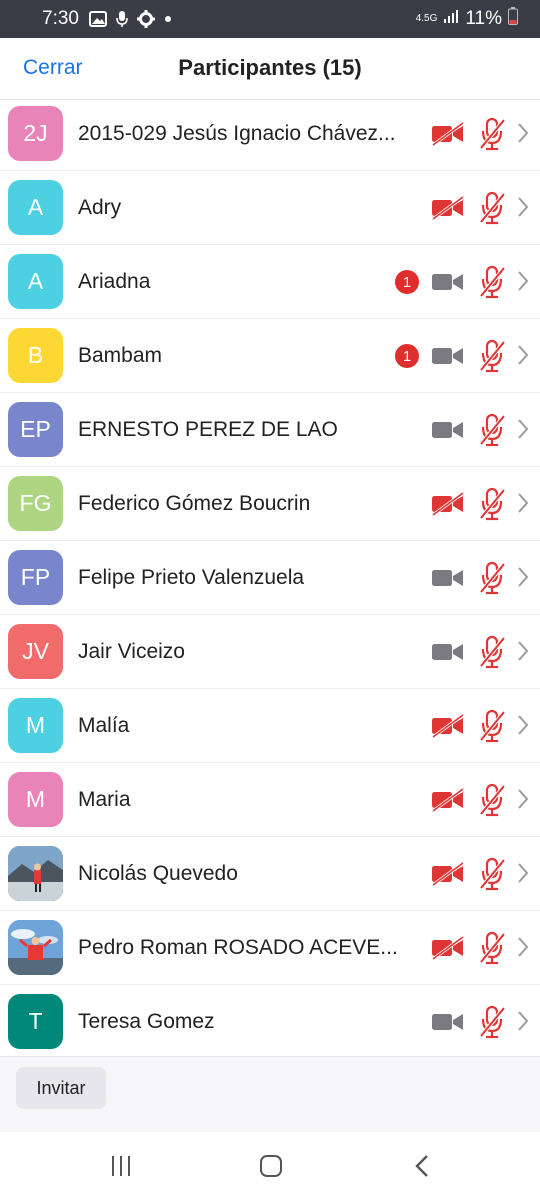 The image size is (540, 1200). Describe the element at coordinates (122, 19) in the screenshot. I see `mic-icon` at that location.